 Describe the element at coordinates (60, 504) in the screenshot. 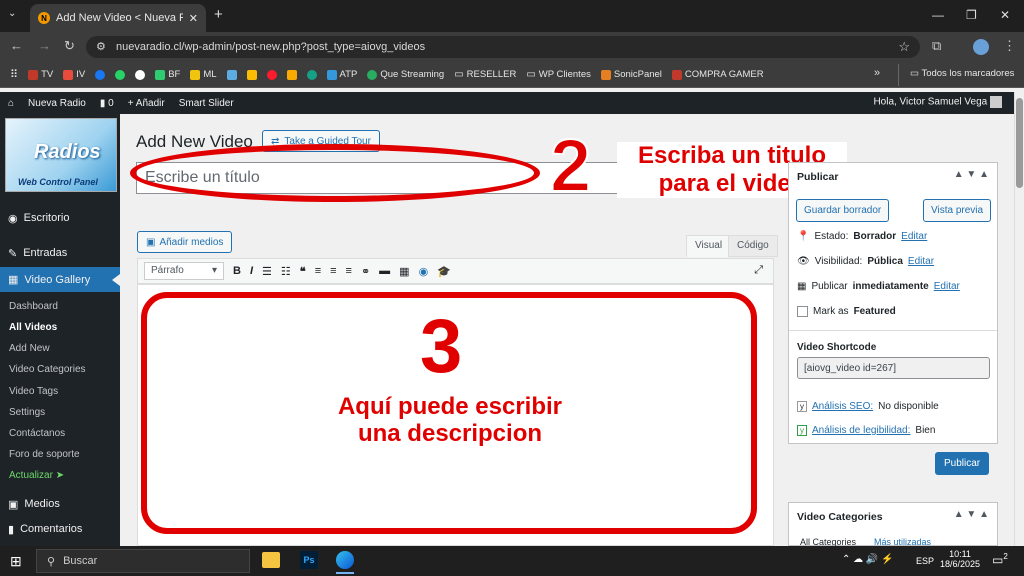

I see `menu-medios: ▣ Medios` at that location.